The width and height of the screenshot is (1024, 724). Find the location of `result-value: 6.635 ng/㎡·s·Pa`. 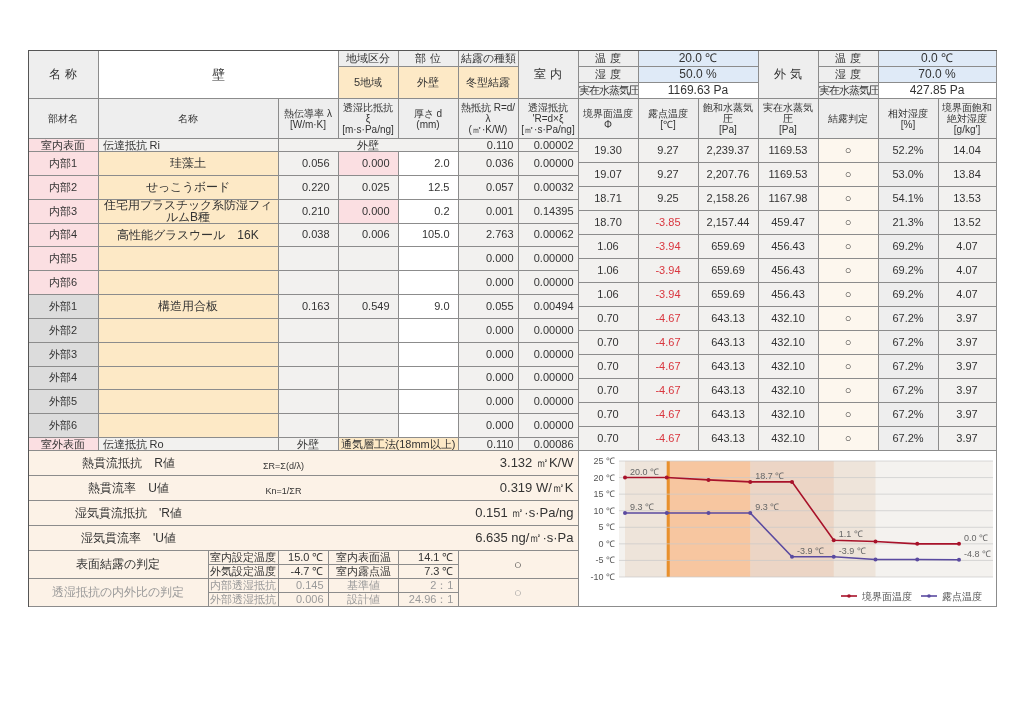

result-value: 6.635 ng/㎡·s·Pa is located at coordinates (524, 538).